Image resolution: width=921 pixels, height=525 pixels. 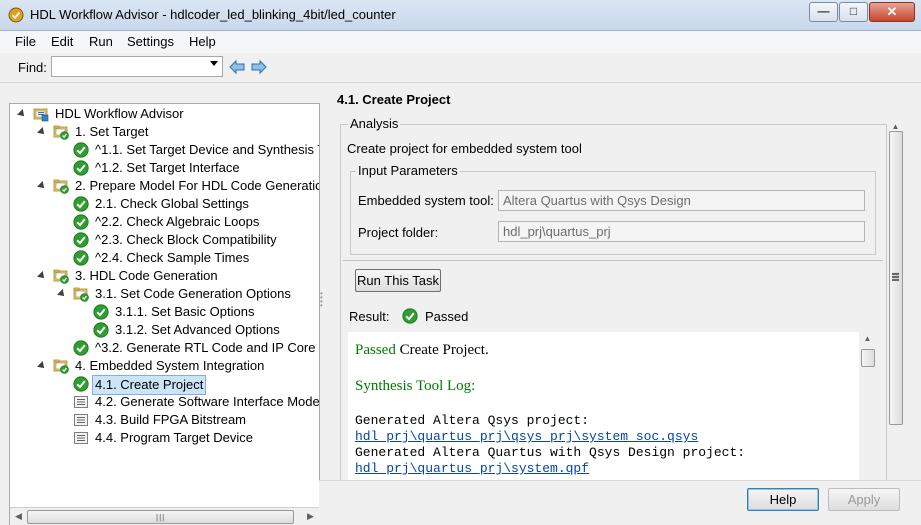 What do you see at coordinates (101, 41) in the screenshot?
I see `menu-run: Run` at bounding box center [101, 41].